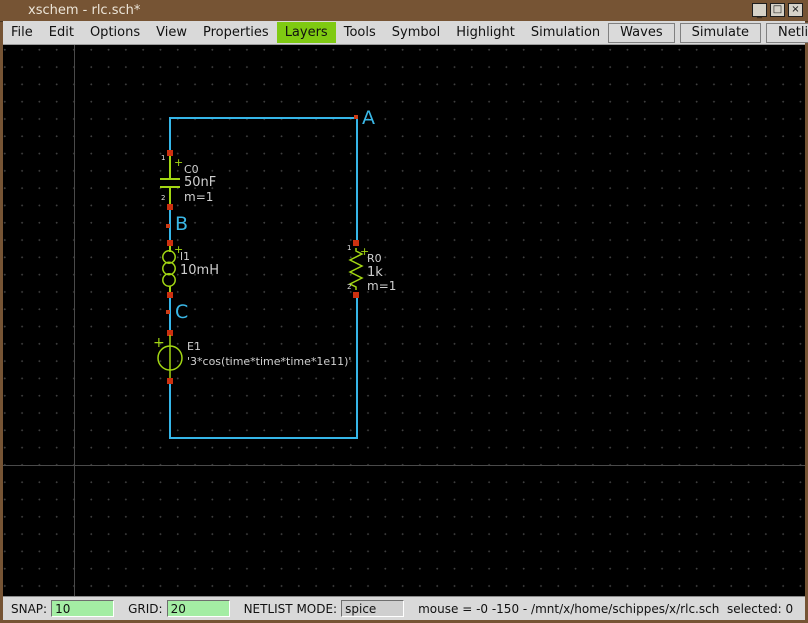 Image resolution: width=808 pixels, height=623 pixels. I want to click on net-label-pin-b, so click(168, 226).